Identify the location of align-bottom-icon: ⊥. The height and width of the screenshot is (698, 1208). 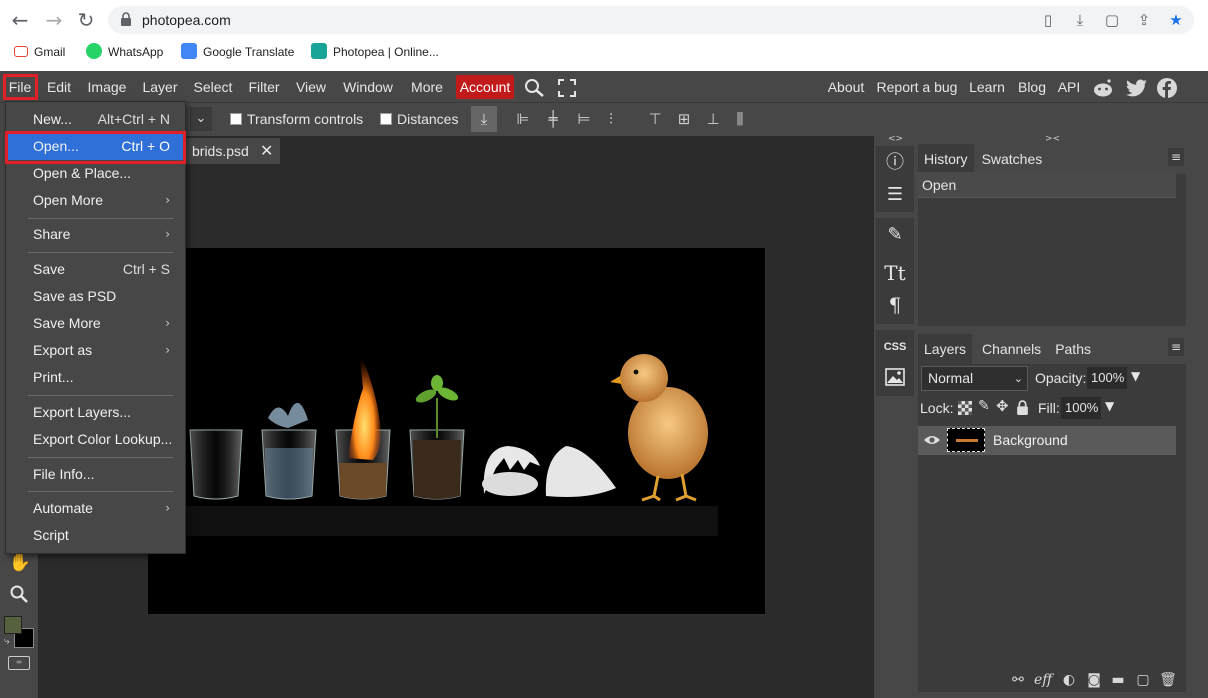
(713, 119).